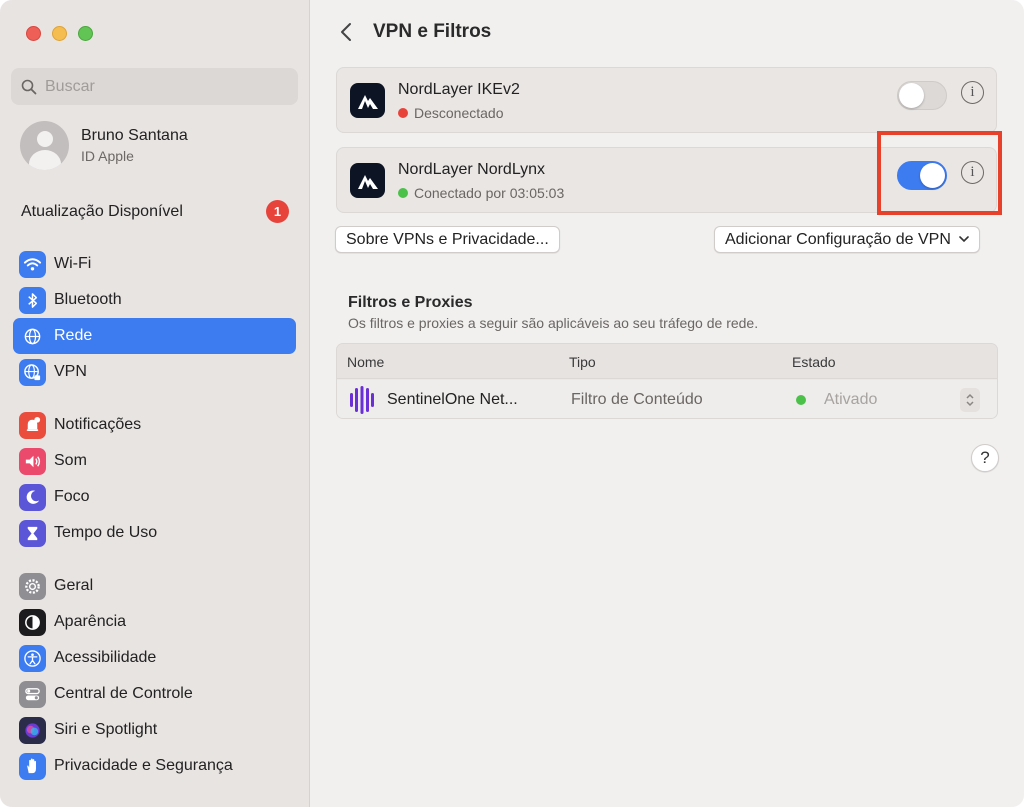  What do you see at coordinates (362, 400) in the screenshot?
I see `sentinelone-logo-icon` at bounding box center [362, 400].